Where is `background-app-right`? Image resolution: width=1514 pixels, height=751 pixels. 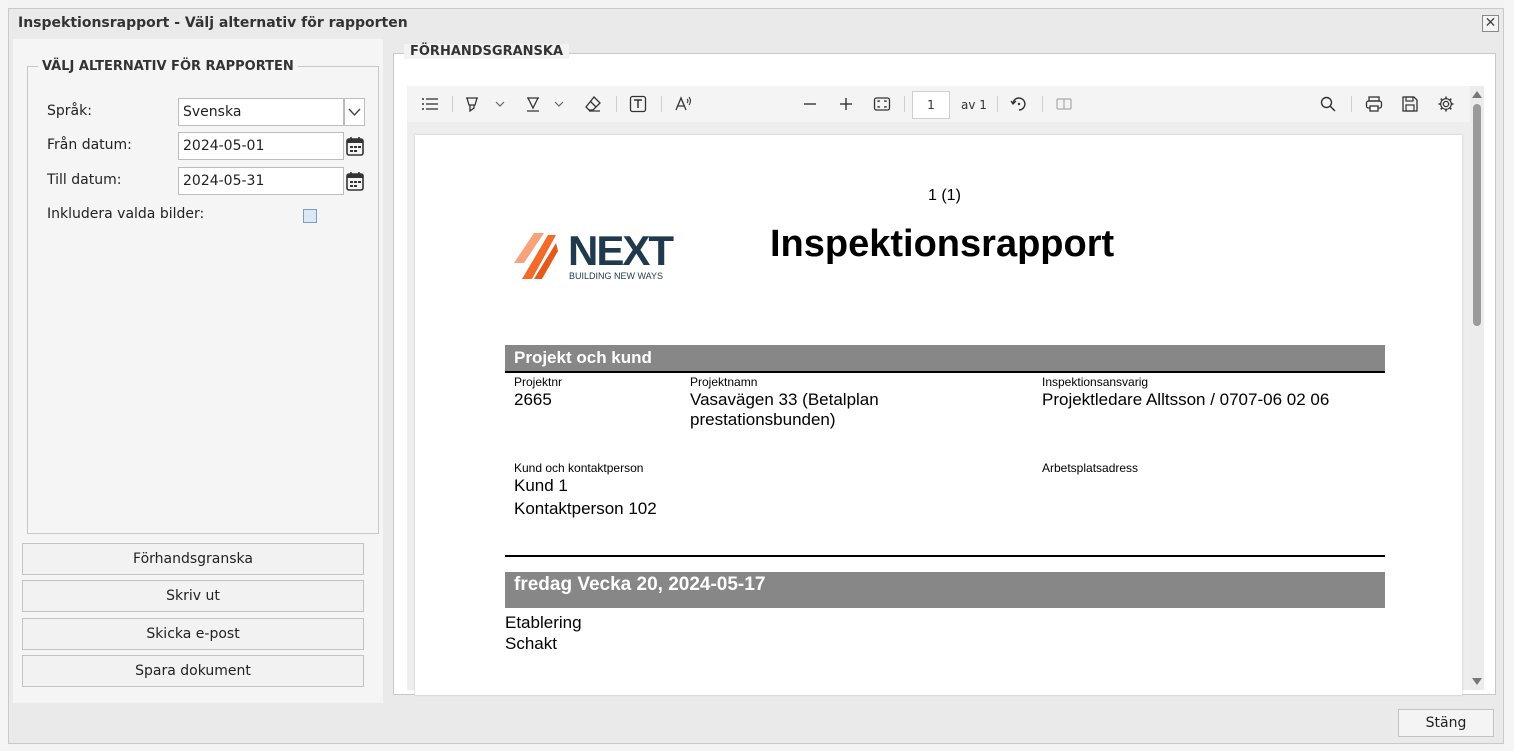
background-app-right is located at coordinates (1509, 375).